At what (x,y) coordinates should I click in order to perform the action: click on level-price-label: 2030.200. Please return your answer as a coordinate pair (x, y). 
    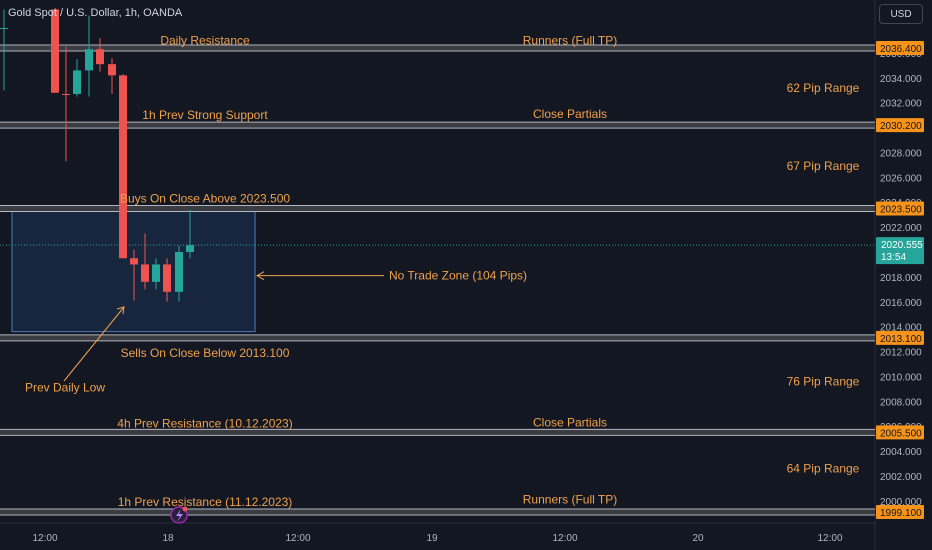
    Looking at the image, I should click on (901, 126).